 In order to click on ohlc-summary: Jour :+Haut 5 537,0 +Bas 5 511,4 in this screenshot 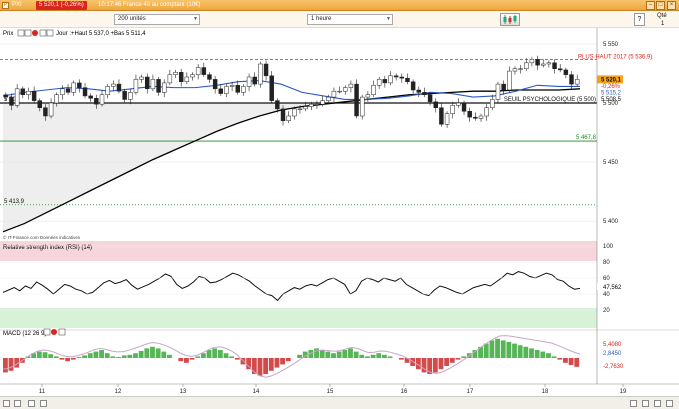, I will do `click(101, 34)`.